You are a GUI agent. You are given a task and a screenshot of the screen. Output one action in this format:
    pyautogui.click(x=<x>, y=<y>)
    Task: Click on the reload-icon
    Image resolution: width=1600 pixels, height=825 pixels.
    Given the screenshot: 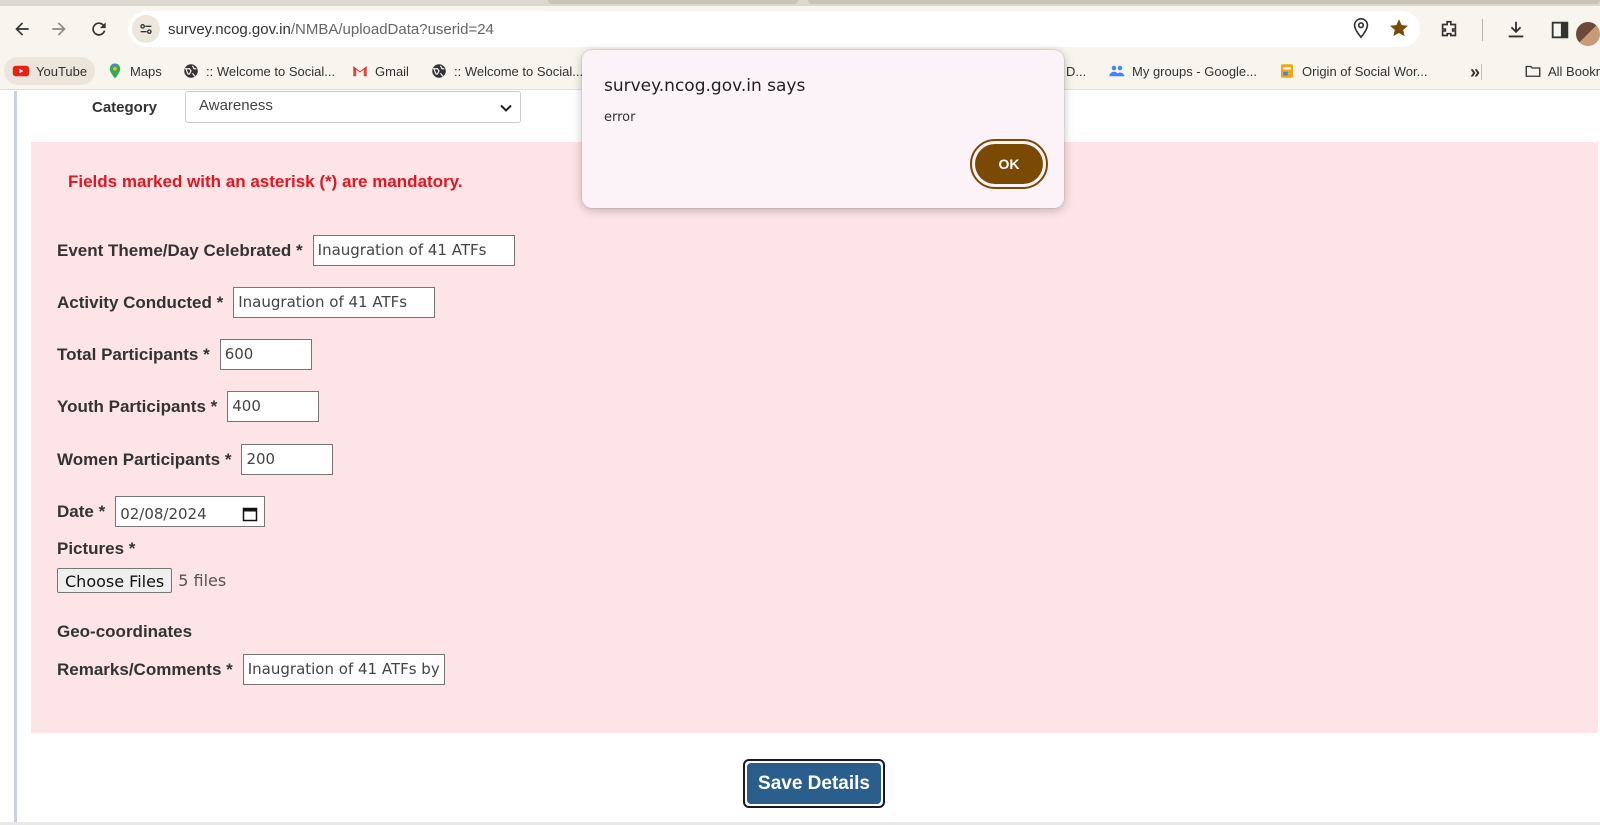 What is the action you would take?
    pyautogui.click(x=99, y=29)
    